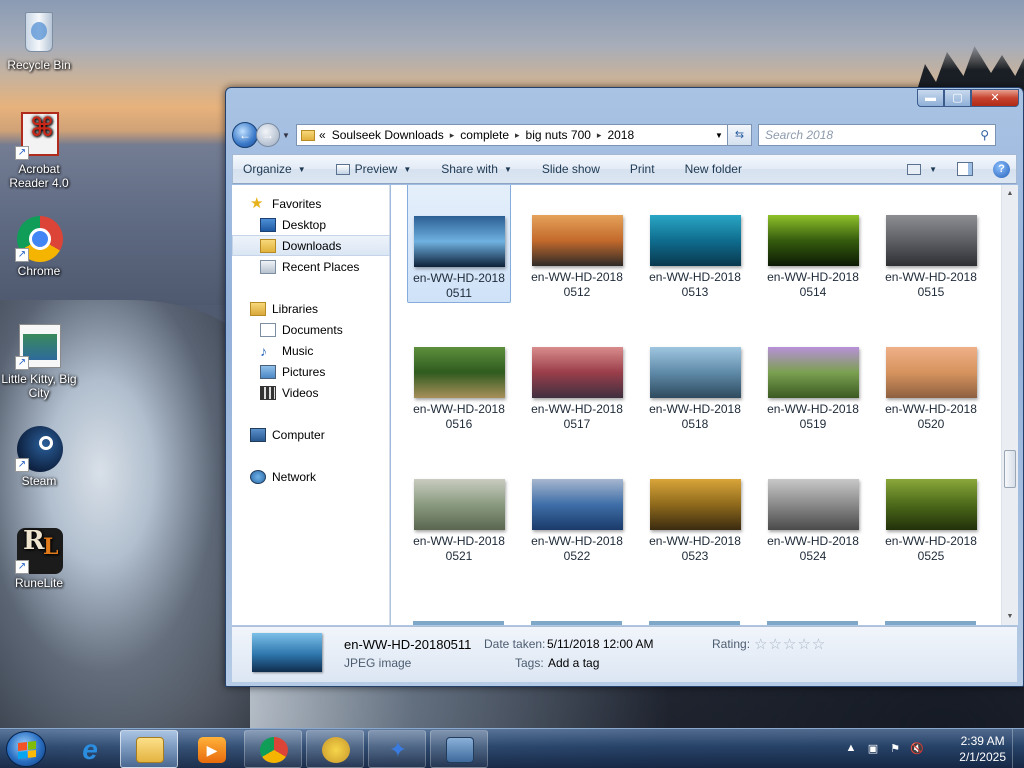 The width and height of the screenshot is (1024, 768). What do you see at coordinates (311, 350) in the screenshot?
I see `nav-music: ♪ Music` at bounding box center [311, 350].